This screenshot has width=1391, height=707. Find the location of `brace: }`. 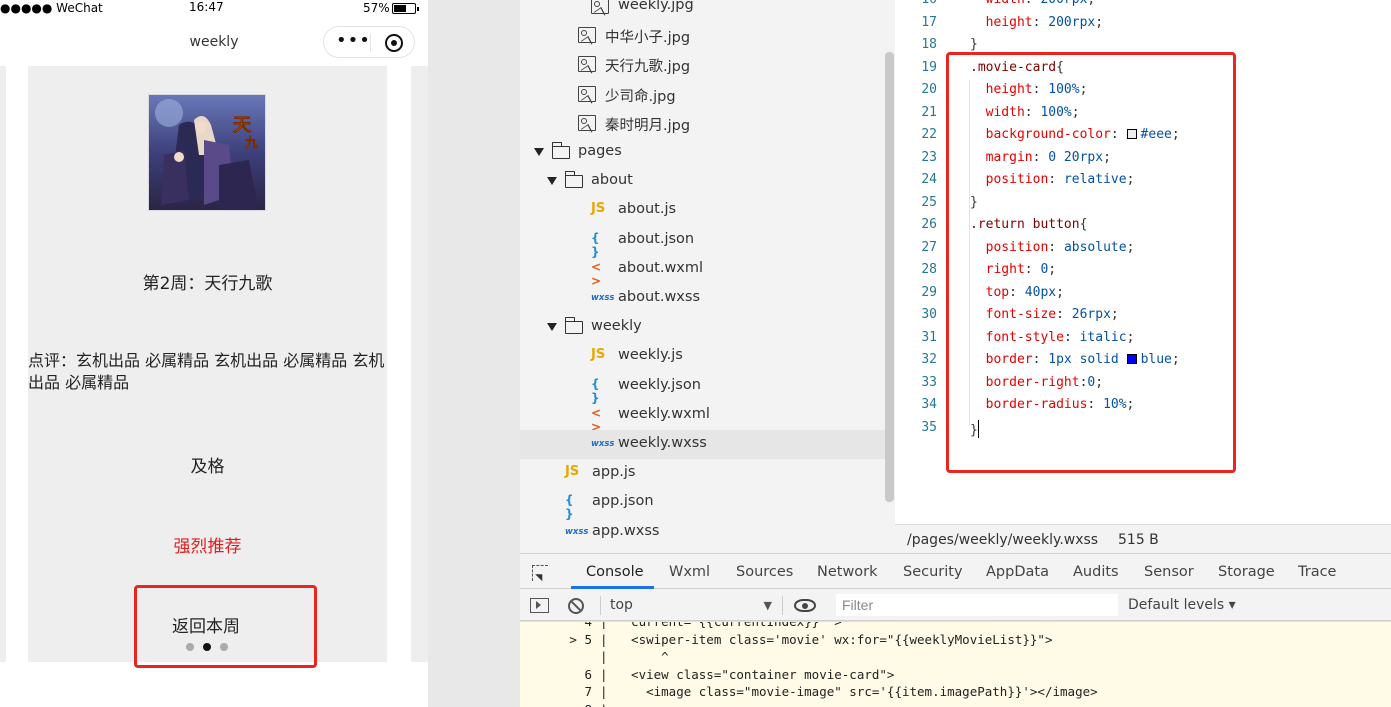

brace: } is located at coordinates (974, 44).